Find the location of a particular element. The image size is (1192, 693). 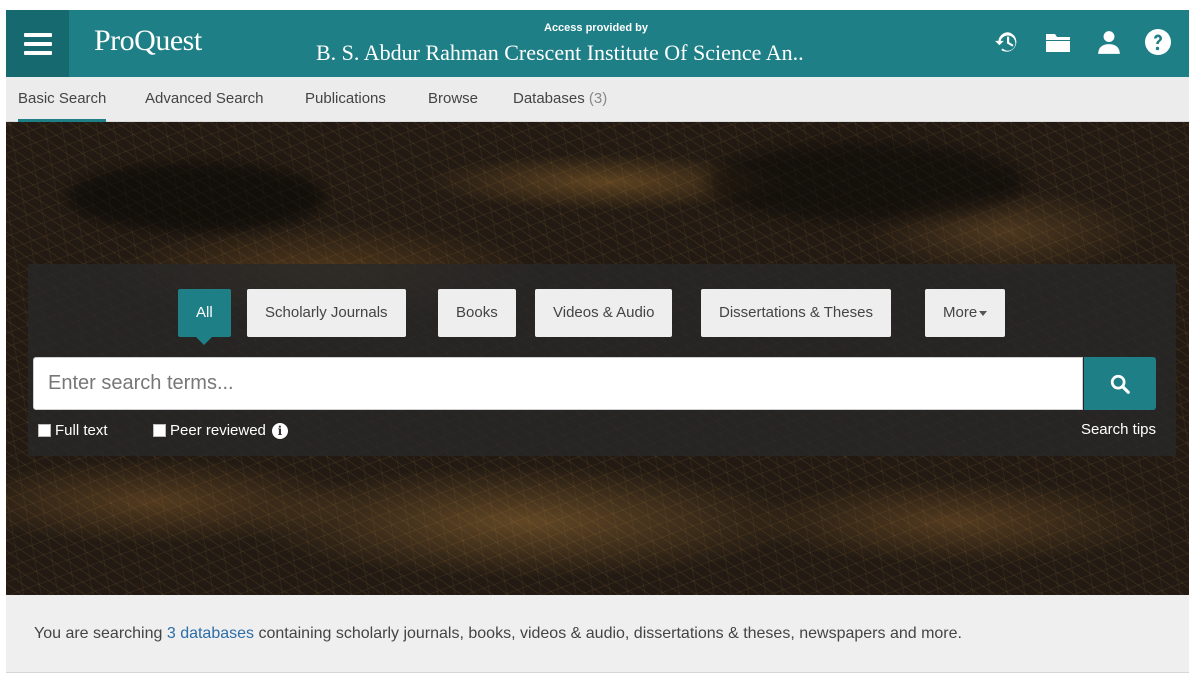

tab-label: Publications is located at coordinates (345, 98).